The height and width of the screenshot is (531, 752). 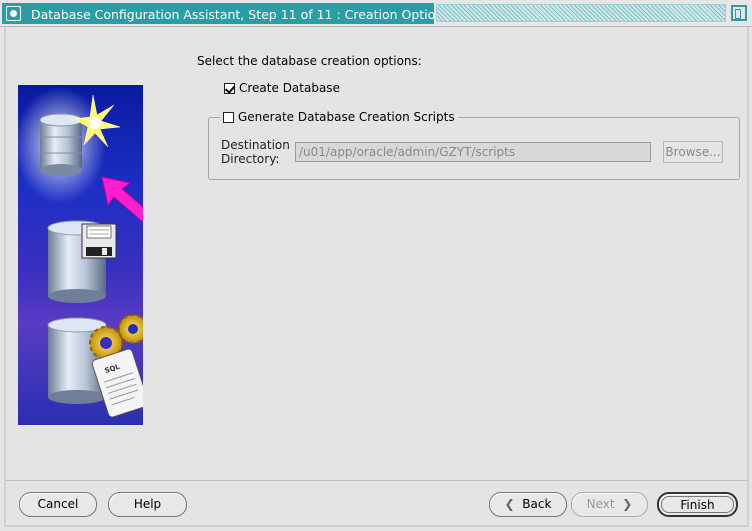 What do you see at coordinates (346, 117) in the screenshot?
I see `generate-scripts-label: Generate Database Creation Scripts` at bounding box center [346, 117].